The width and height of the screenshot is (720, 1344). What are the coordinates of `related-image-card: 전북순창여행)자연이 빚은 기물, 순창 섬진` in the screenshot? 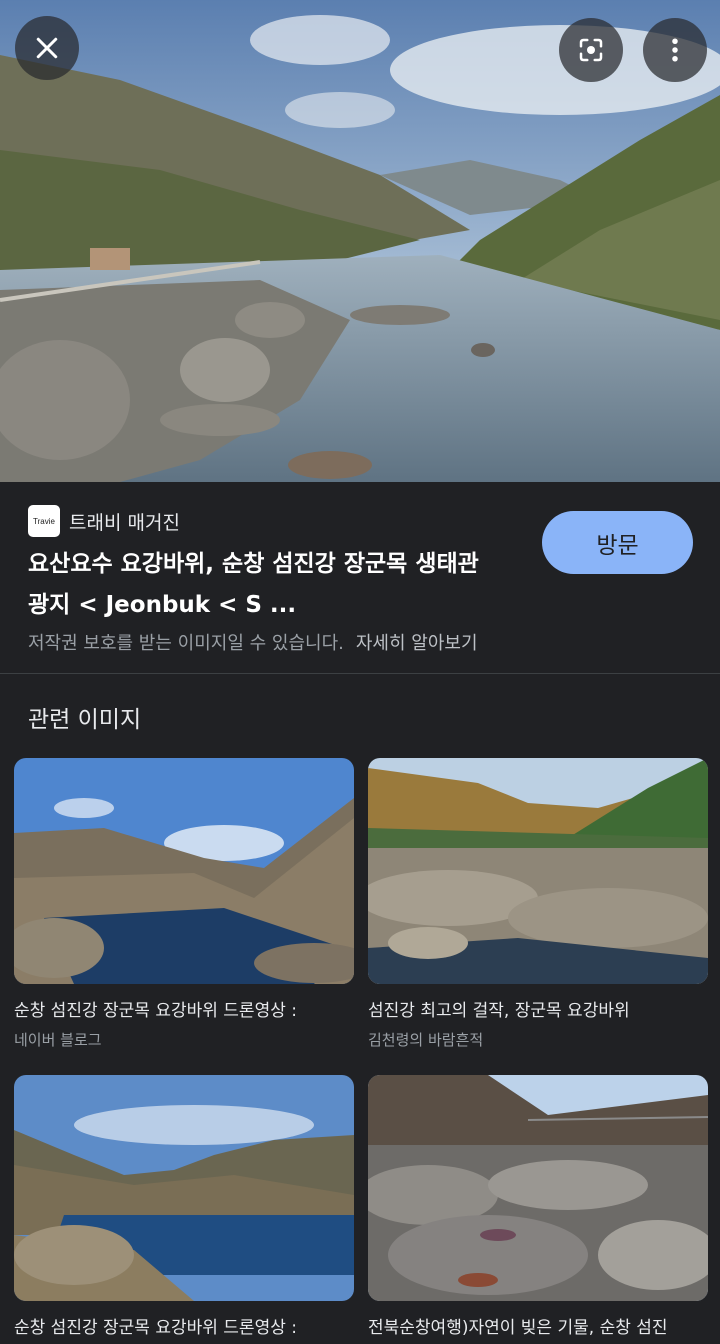 It's located at (538, 1209).